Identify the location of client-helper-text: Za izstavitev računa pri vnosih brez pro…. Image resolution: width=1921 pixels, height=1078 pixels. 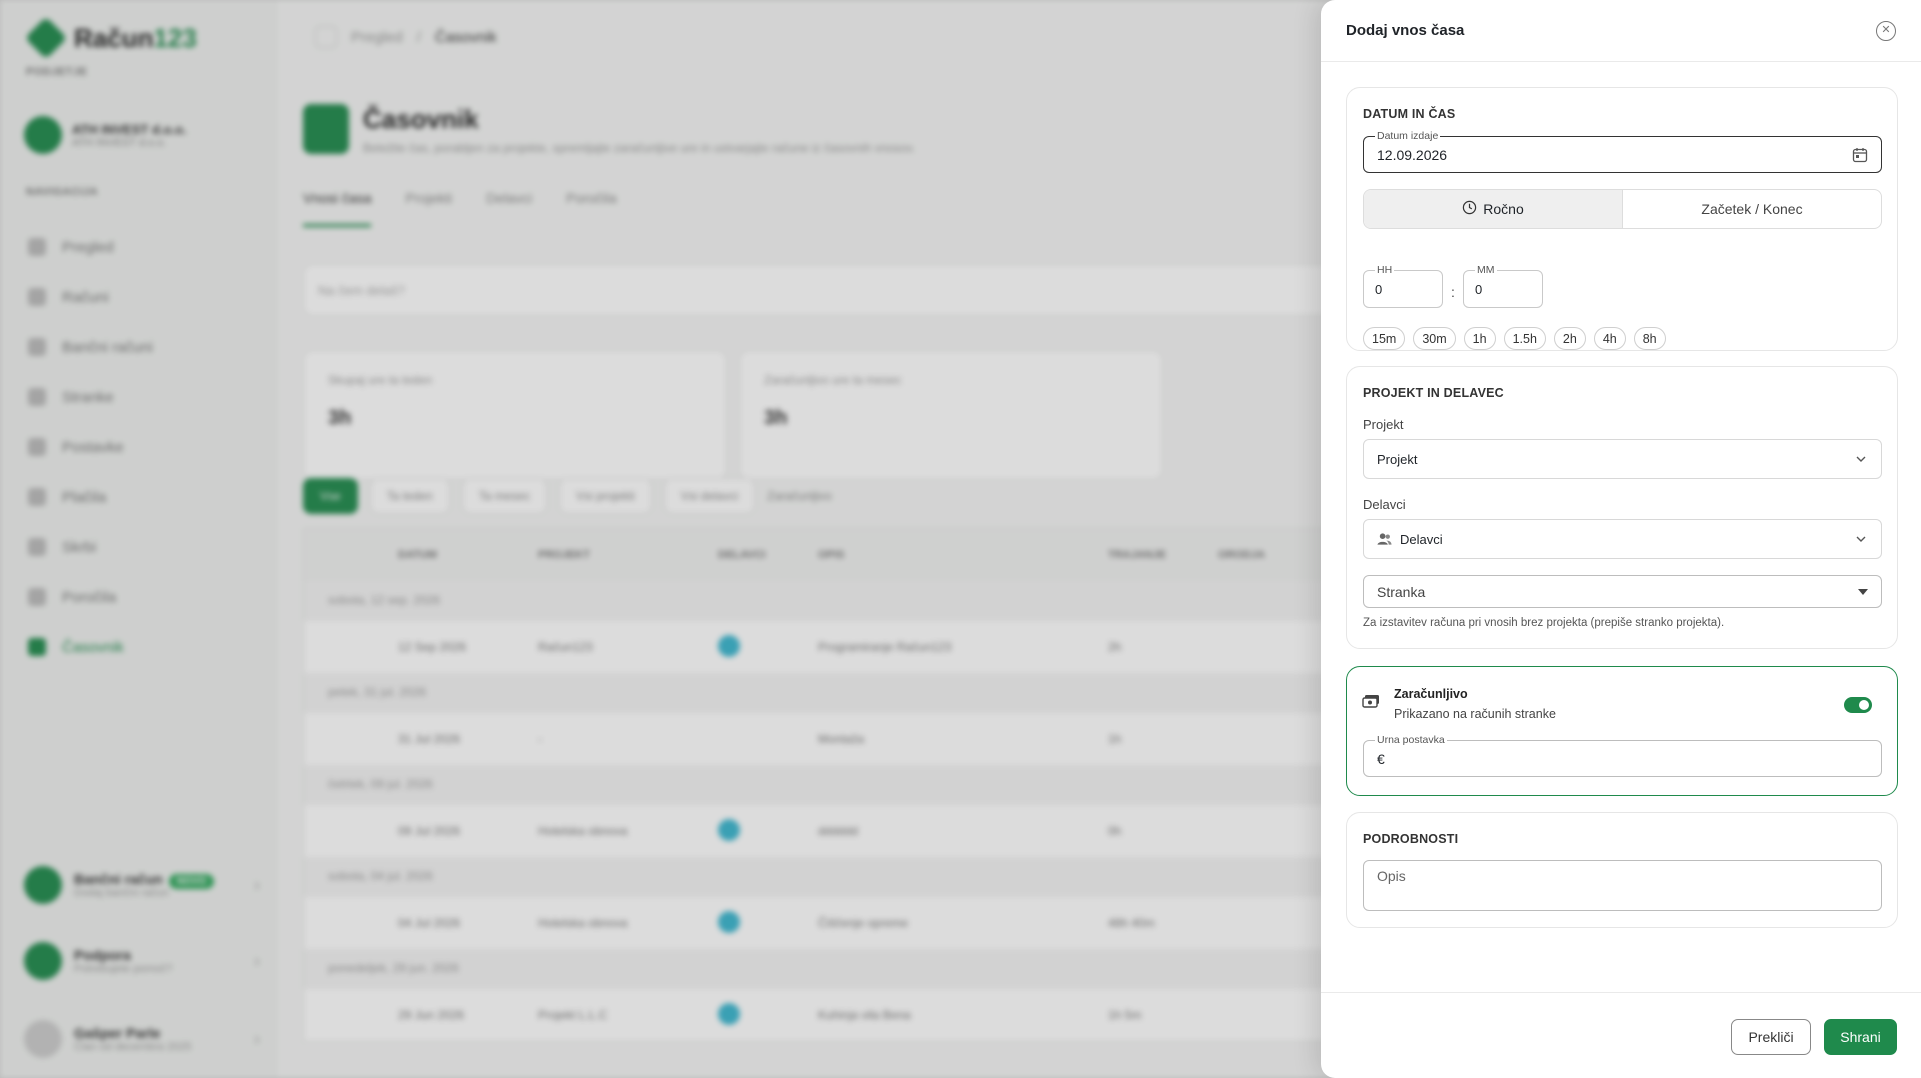
(1544, 623).